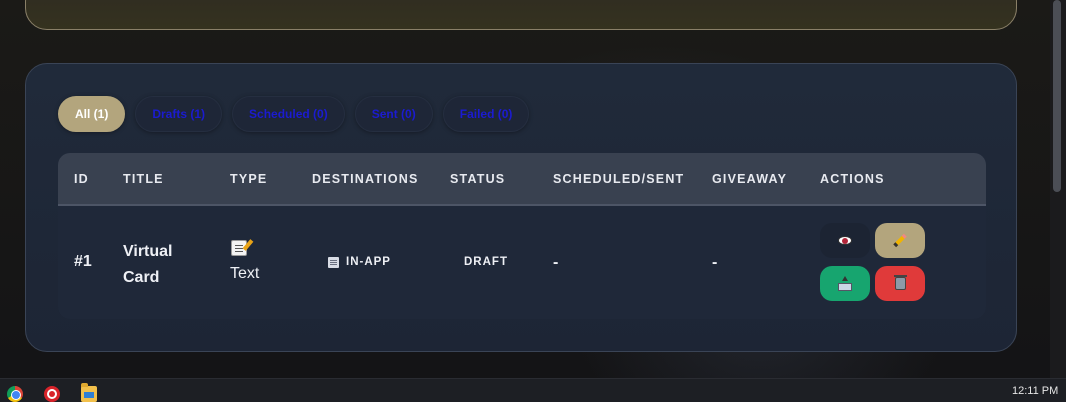  What do you see at coordinates (486, 262) in the screenshot?
I see `status-badge: DRAFT` at bounding box center [486, 262].